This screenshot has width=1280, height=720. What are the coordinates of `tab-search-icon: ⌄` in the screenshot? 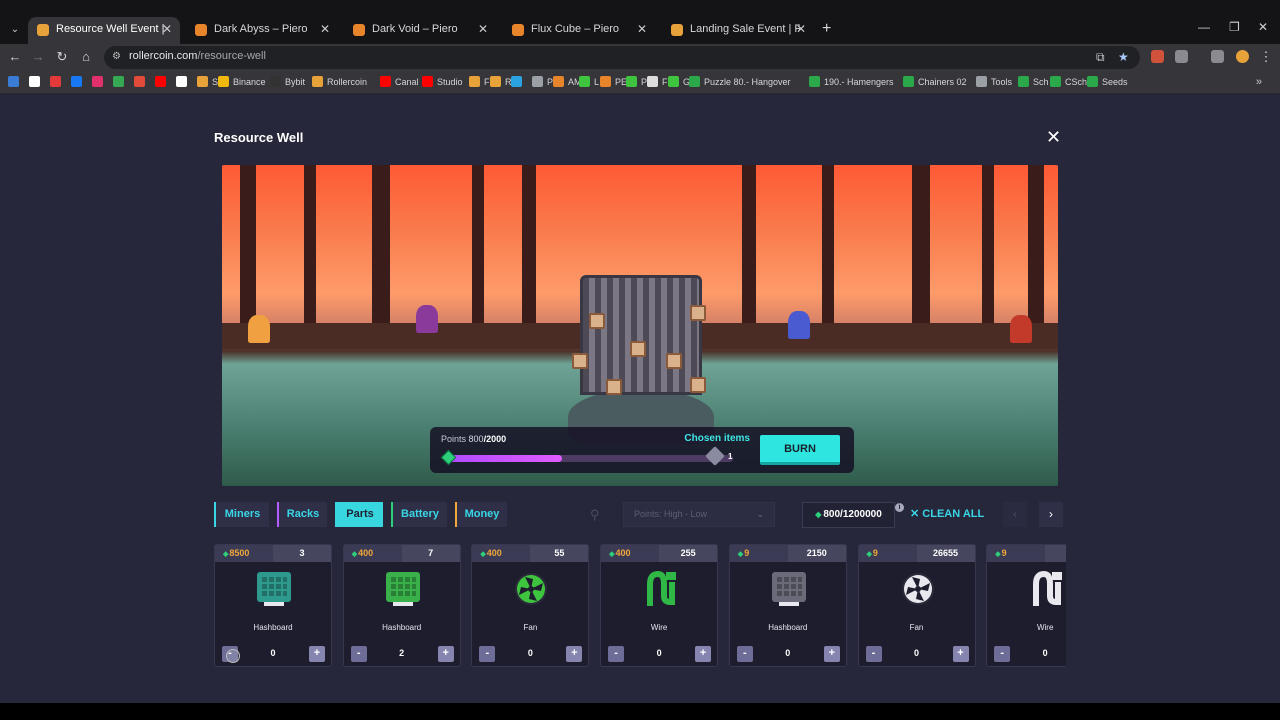 It's located at (15, 30).